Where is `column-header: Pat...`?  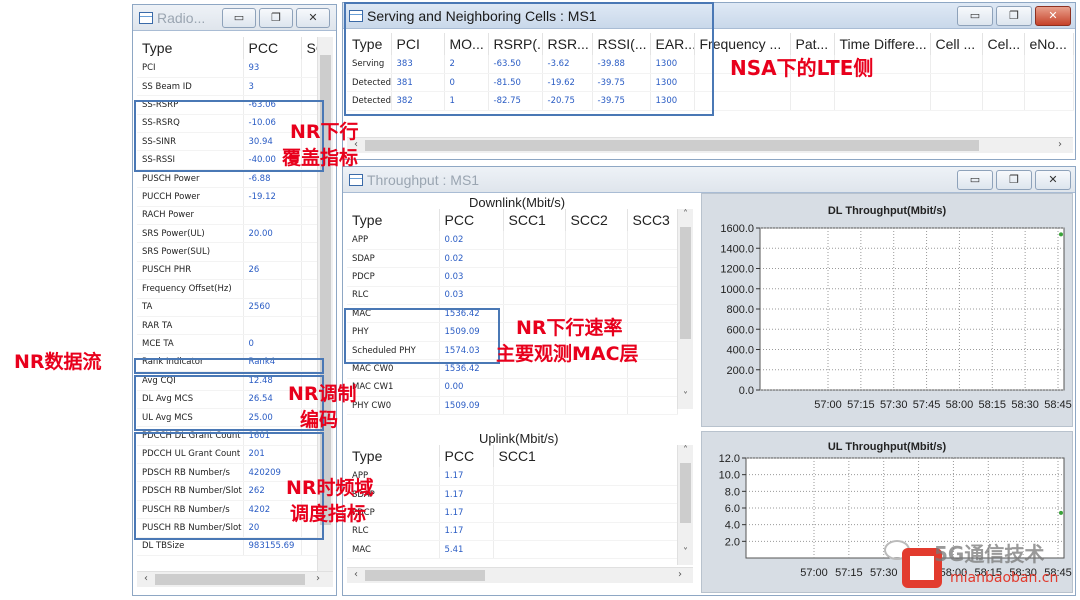
column-header: Pat... is located at coordinates (812, 44).